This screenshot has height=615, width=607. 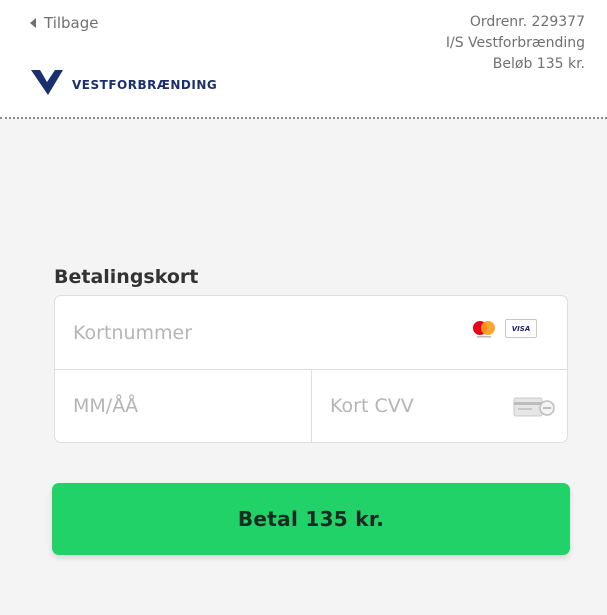 I want to click on card-brands: VISA, so click(x=504, y=328).